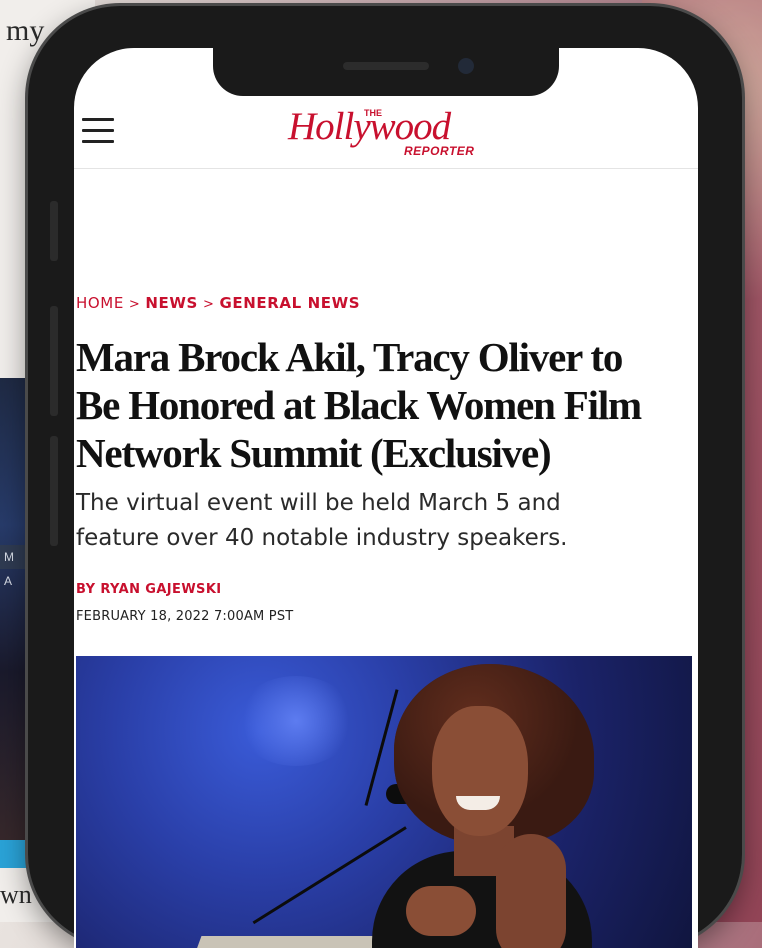  I want to click on publish-date: FEBRUARY 18, 2022 7:00AM PST, so click(185, 616).